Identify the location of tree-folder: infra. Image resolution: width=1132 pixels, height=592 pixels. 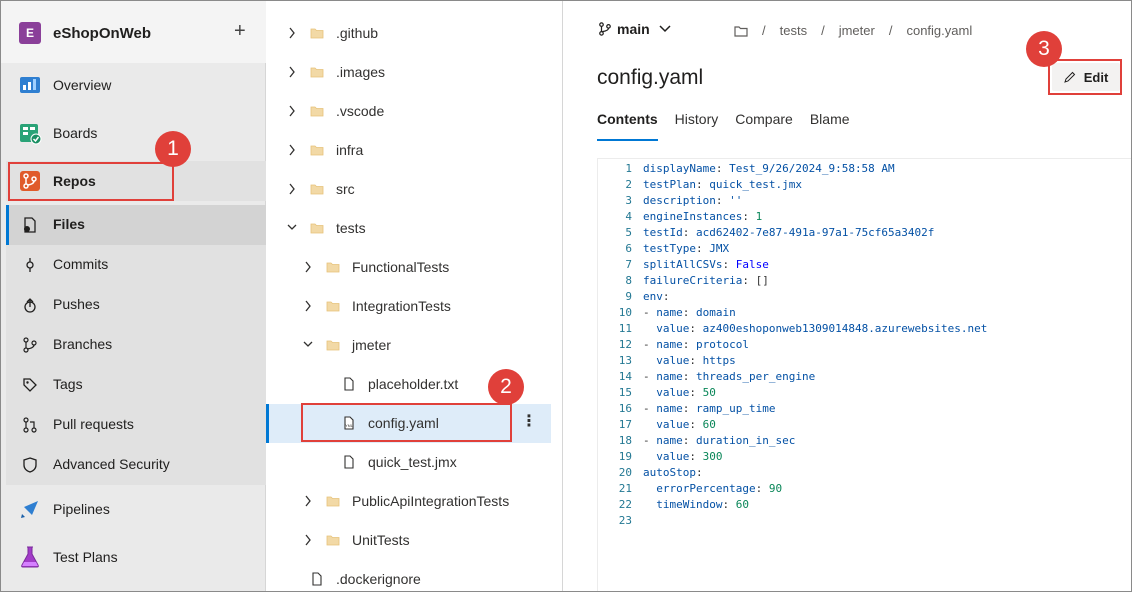
(415, 150).